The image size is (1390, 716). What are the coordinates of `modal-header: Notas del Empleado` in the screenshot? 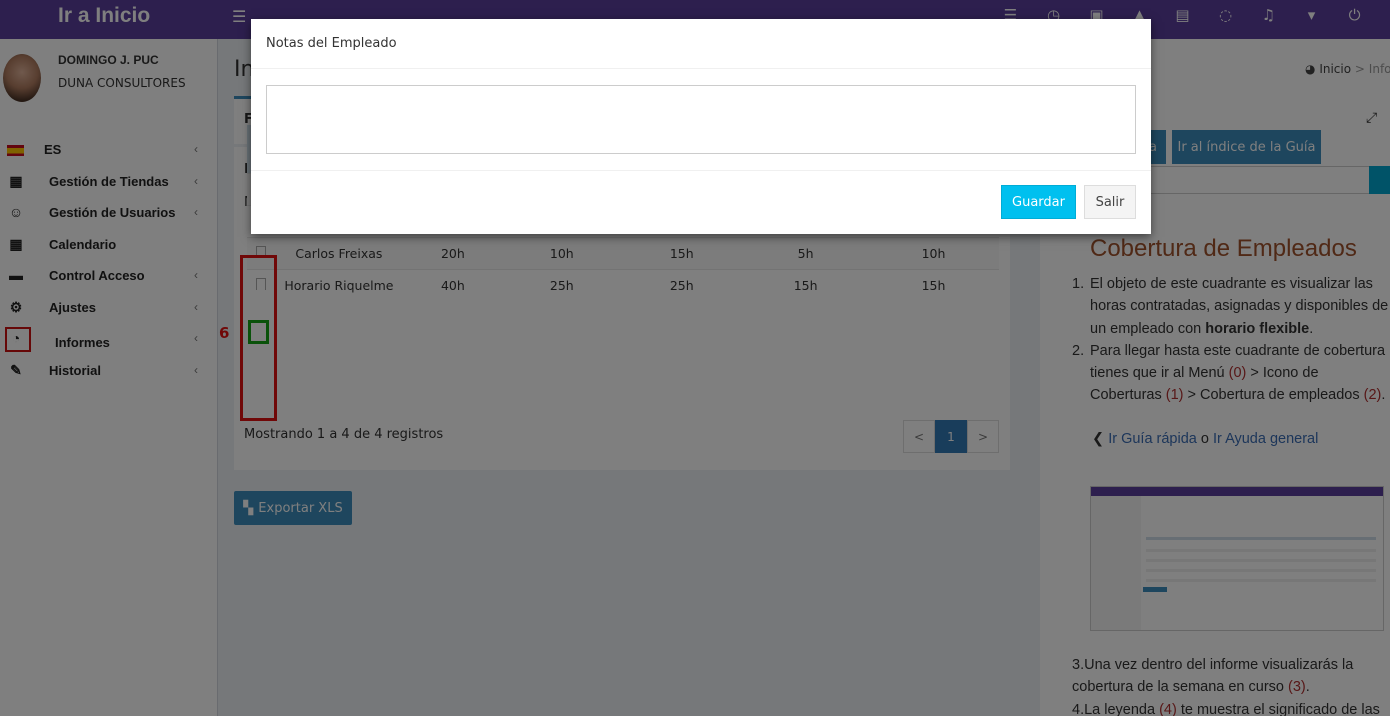 It's located at (701, 44).